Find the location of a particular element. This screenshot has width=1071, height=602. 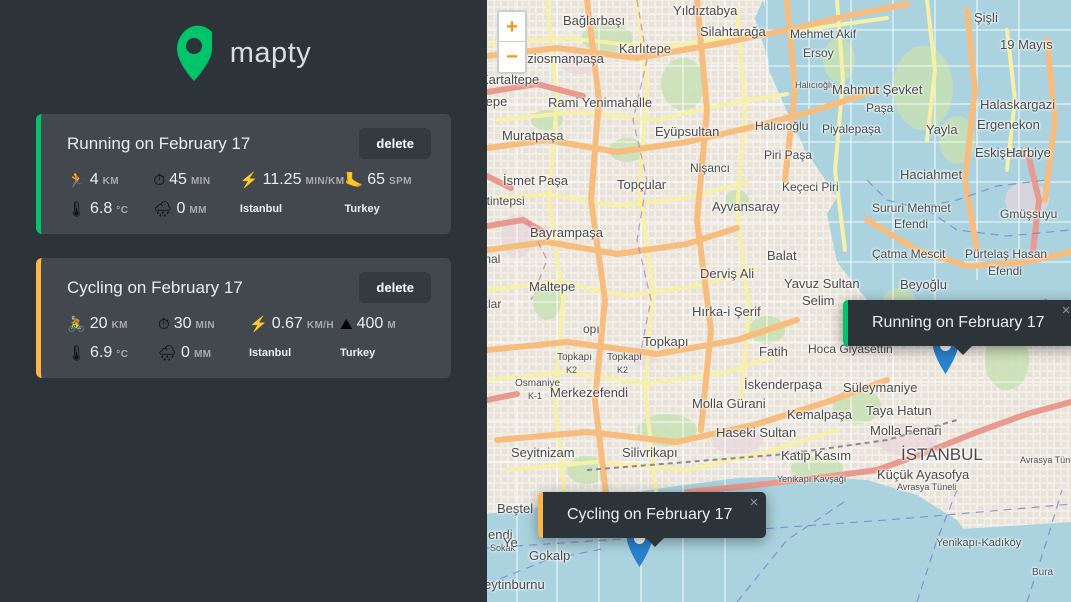

detail--c: 🌡 6.8 °C is located at coordinates (110, 209).